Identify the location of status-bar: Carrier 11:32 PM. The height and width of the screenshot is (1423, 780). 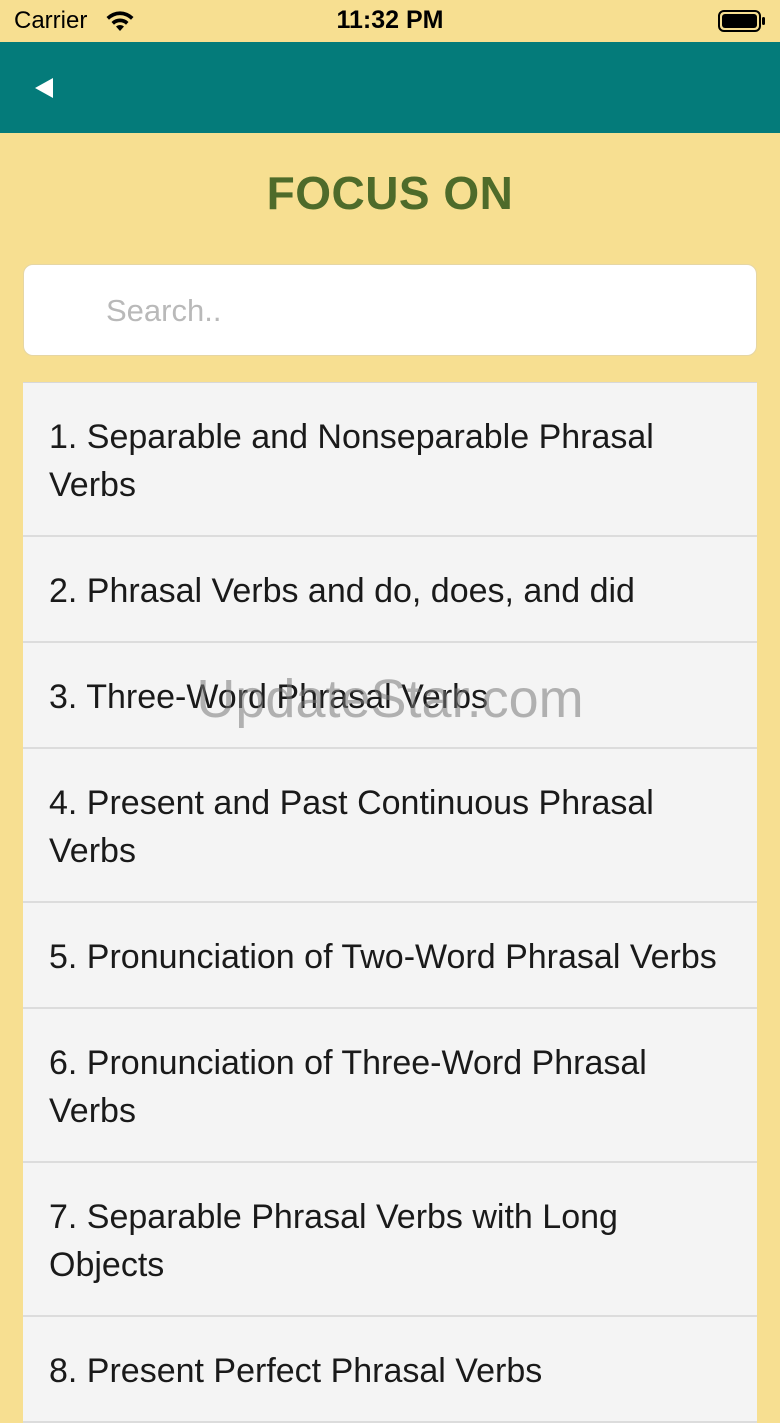
(390, 21).